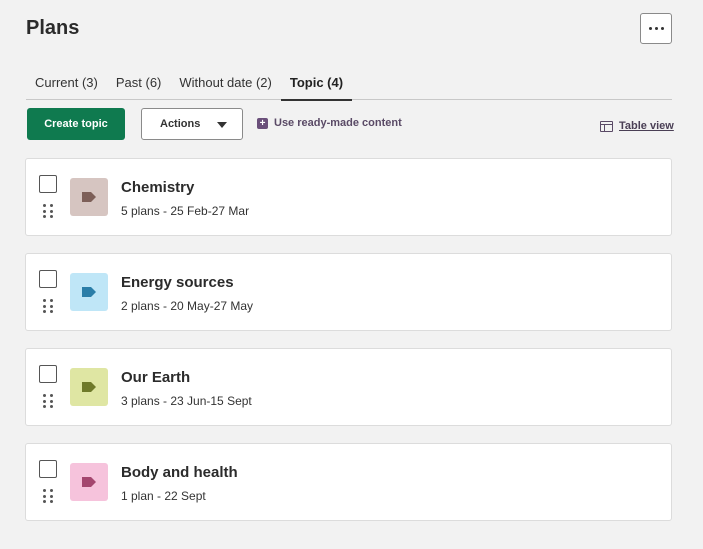  What do you see at coordinates (316, 82) in the screenshot?
I see `tab-topic: Topic (4)` at bounding box center [316, 82].